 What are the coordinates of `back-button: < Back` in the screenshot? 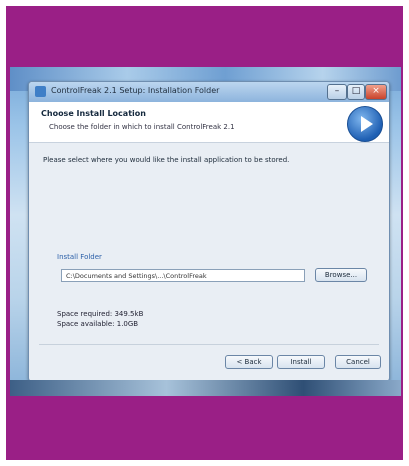 It's located at (249, 362).